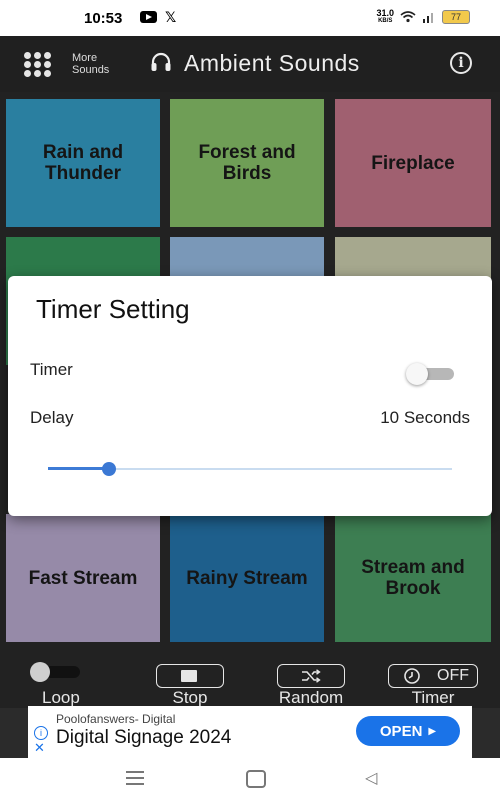 This screenshot has width=500, height=800. What do you see at coordinates (116, 719) in the screenshot?
I see `ad-sponsor: Poolofanswers- Digital` at bounding box center [116, 719].